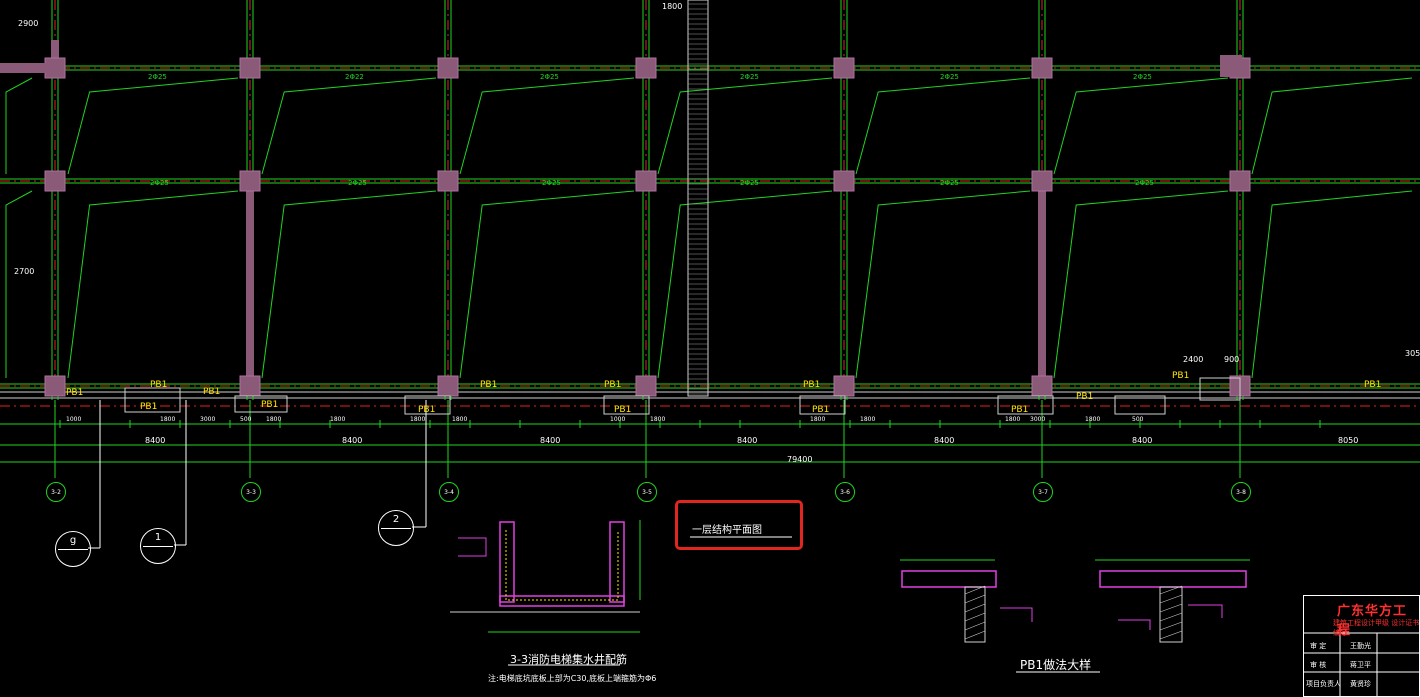 Image resolution: width=1420 pixels, height=697 pixels. I want to click on span-dim-3: 8400, so click(550, 440).